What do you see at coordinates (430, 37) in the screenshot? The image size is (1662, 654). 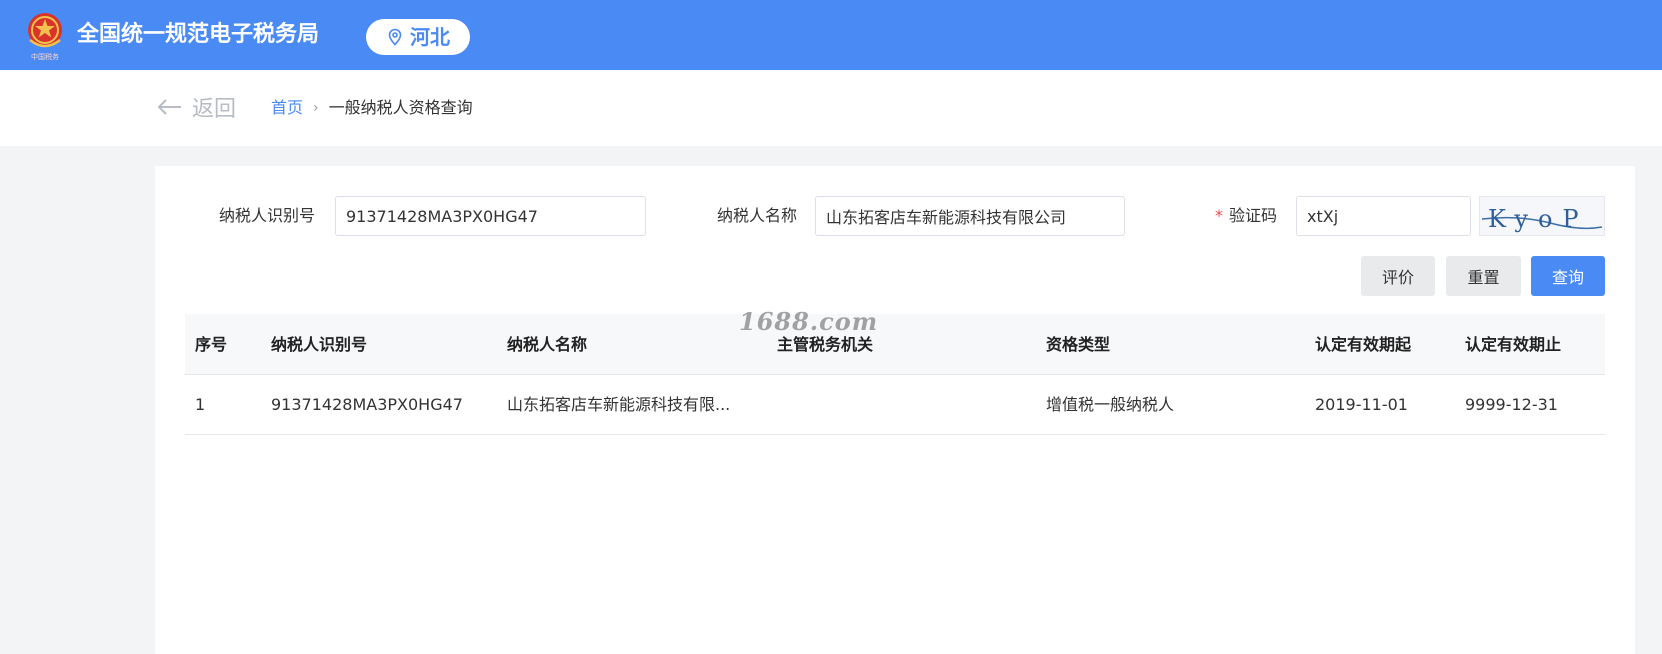 I see `region-label: 河北` at bounding box center [430, 37].